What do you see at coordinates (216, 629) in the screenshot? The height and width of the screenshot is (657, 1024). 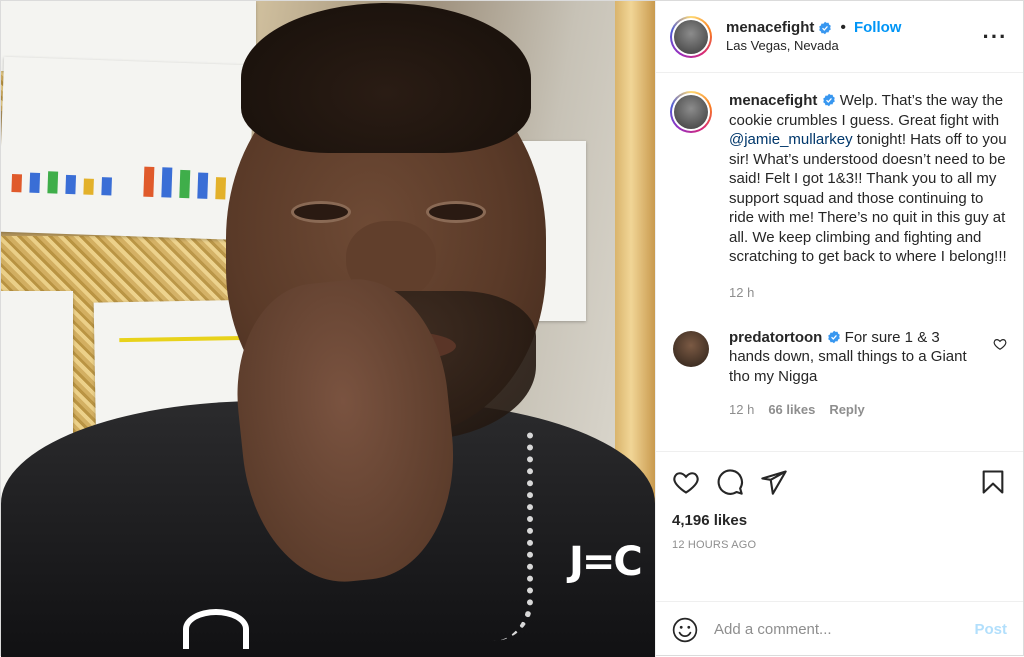 I see `photo-venum-logo` at bounding box center [216, 629].